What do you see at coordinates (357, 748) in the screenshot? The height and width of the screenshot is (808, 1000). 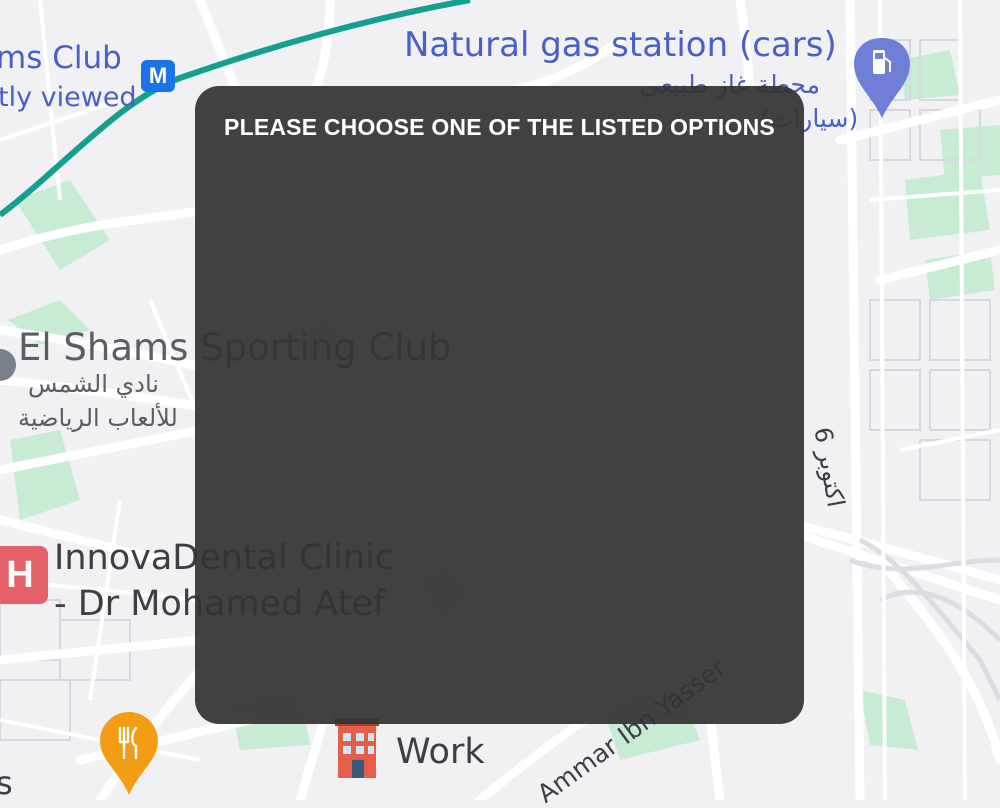 I see `work-building-icon` at bounding box center [357, 748].